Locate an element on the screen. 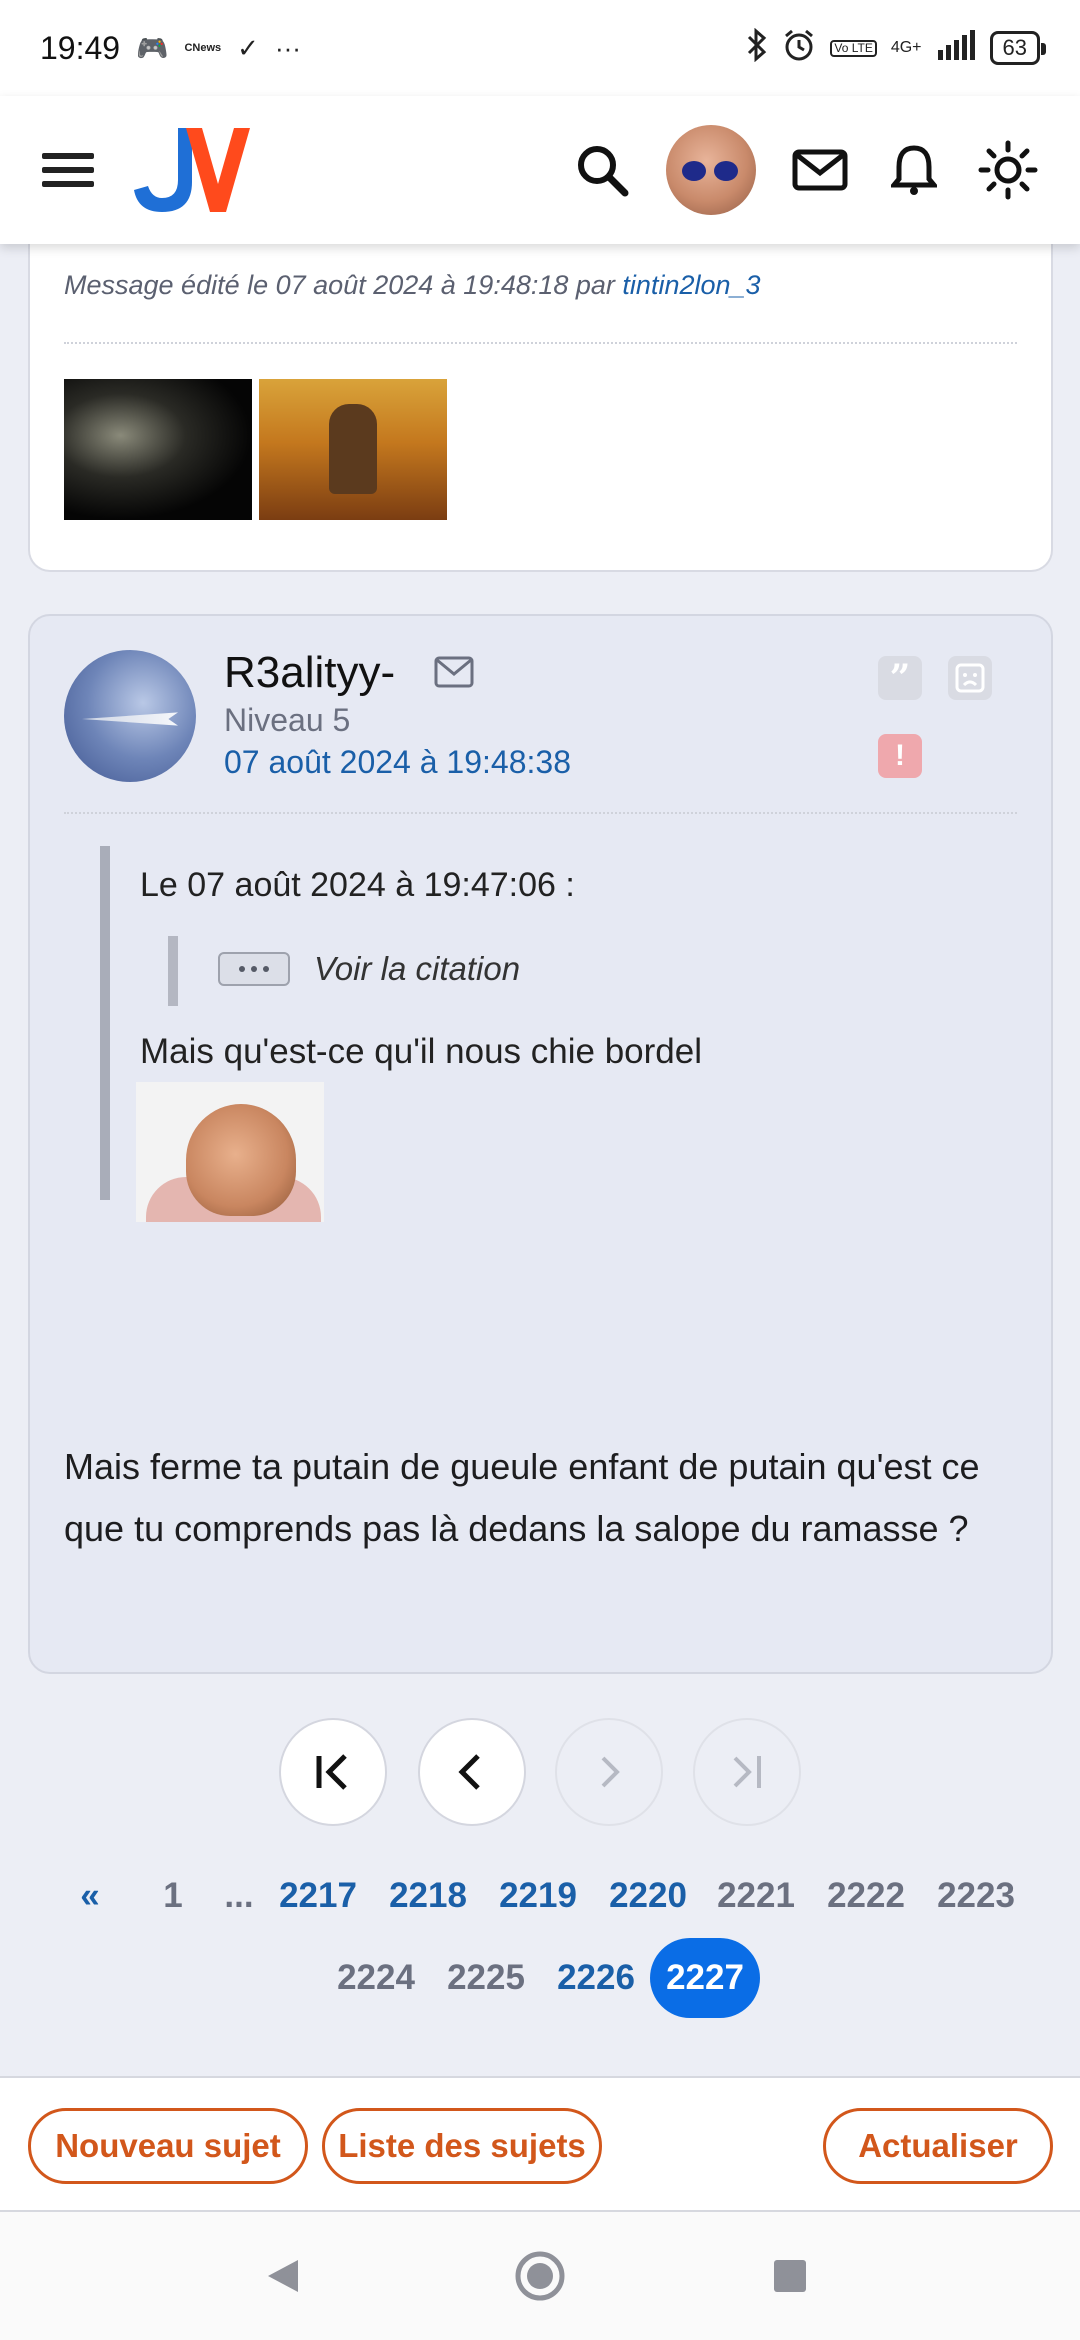 The image size is (1080, 2340). system-navigation-bar is located at coordinates (540, 2276).